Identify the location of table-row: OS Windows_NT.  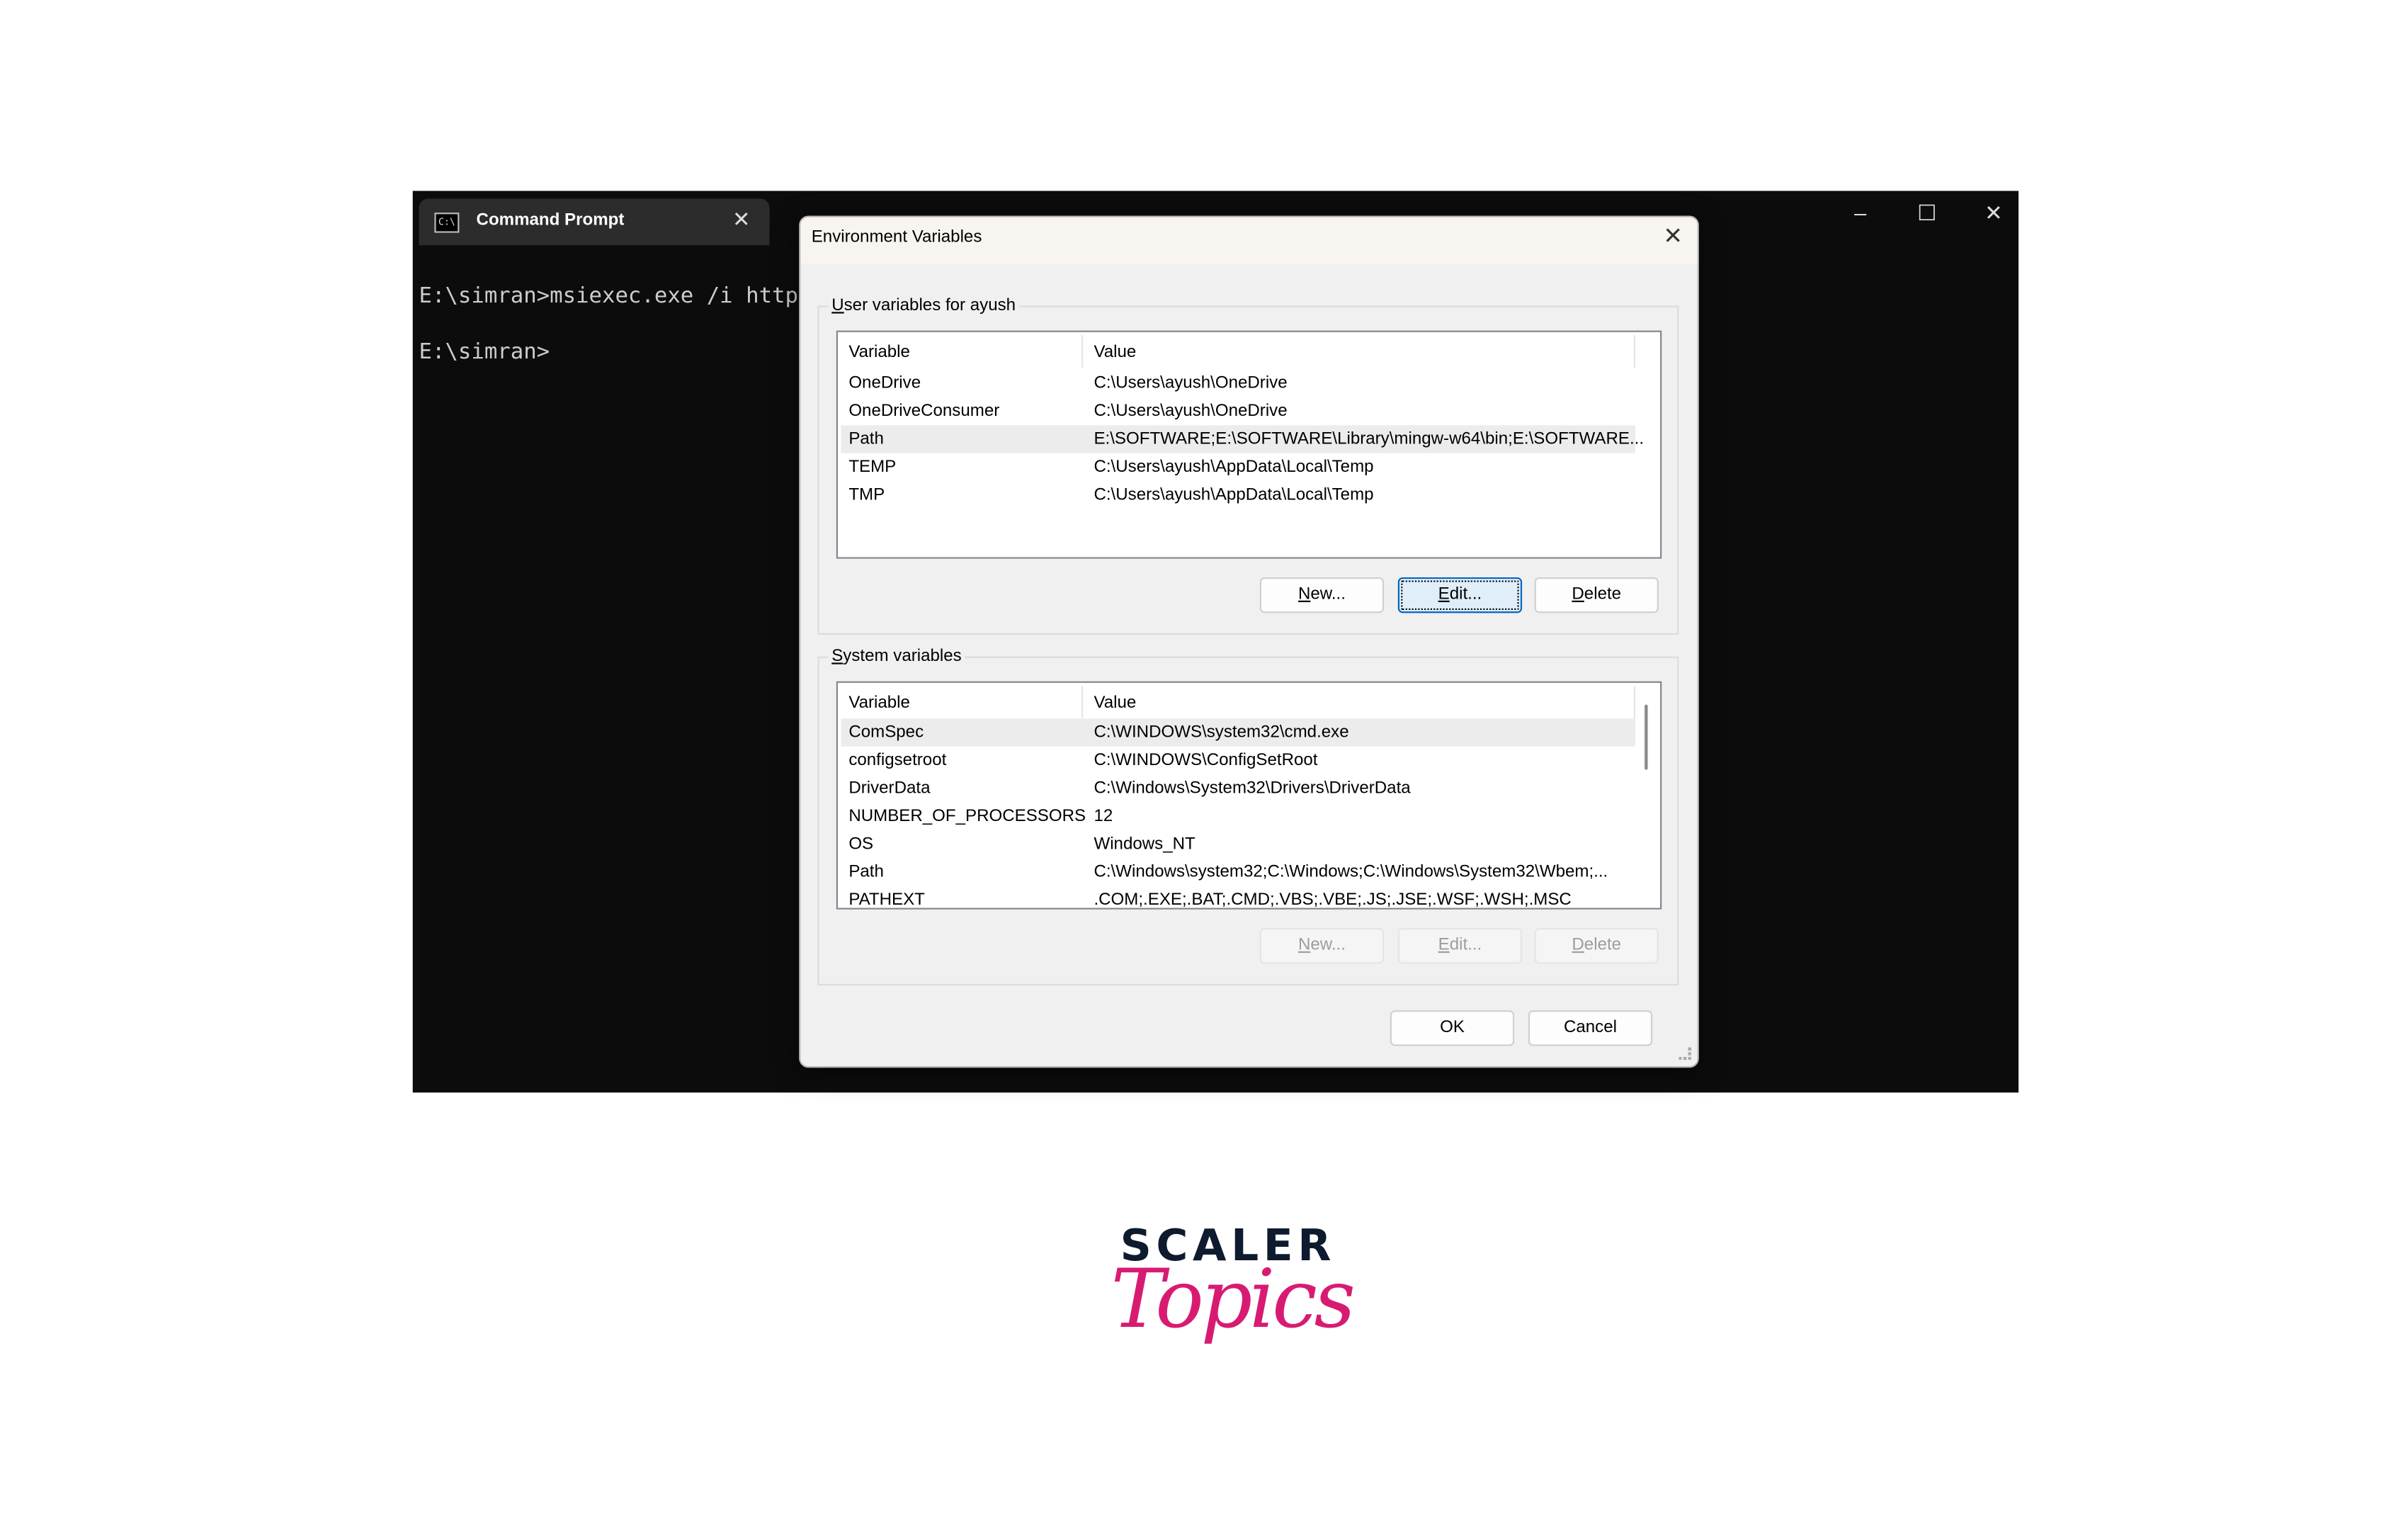
(1238, 844).